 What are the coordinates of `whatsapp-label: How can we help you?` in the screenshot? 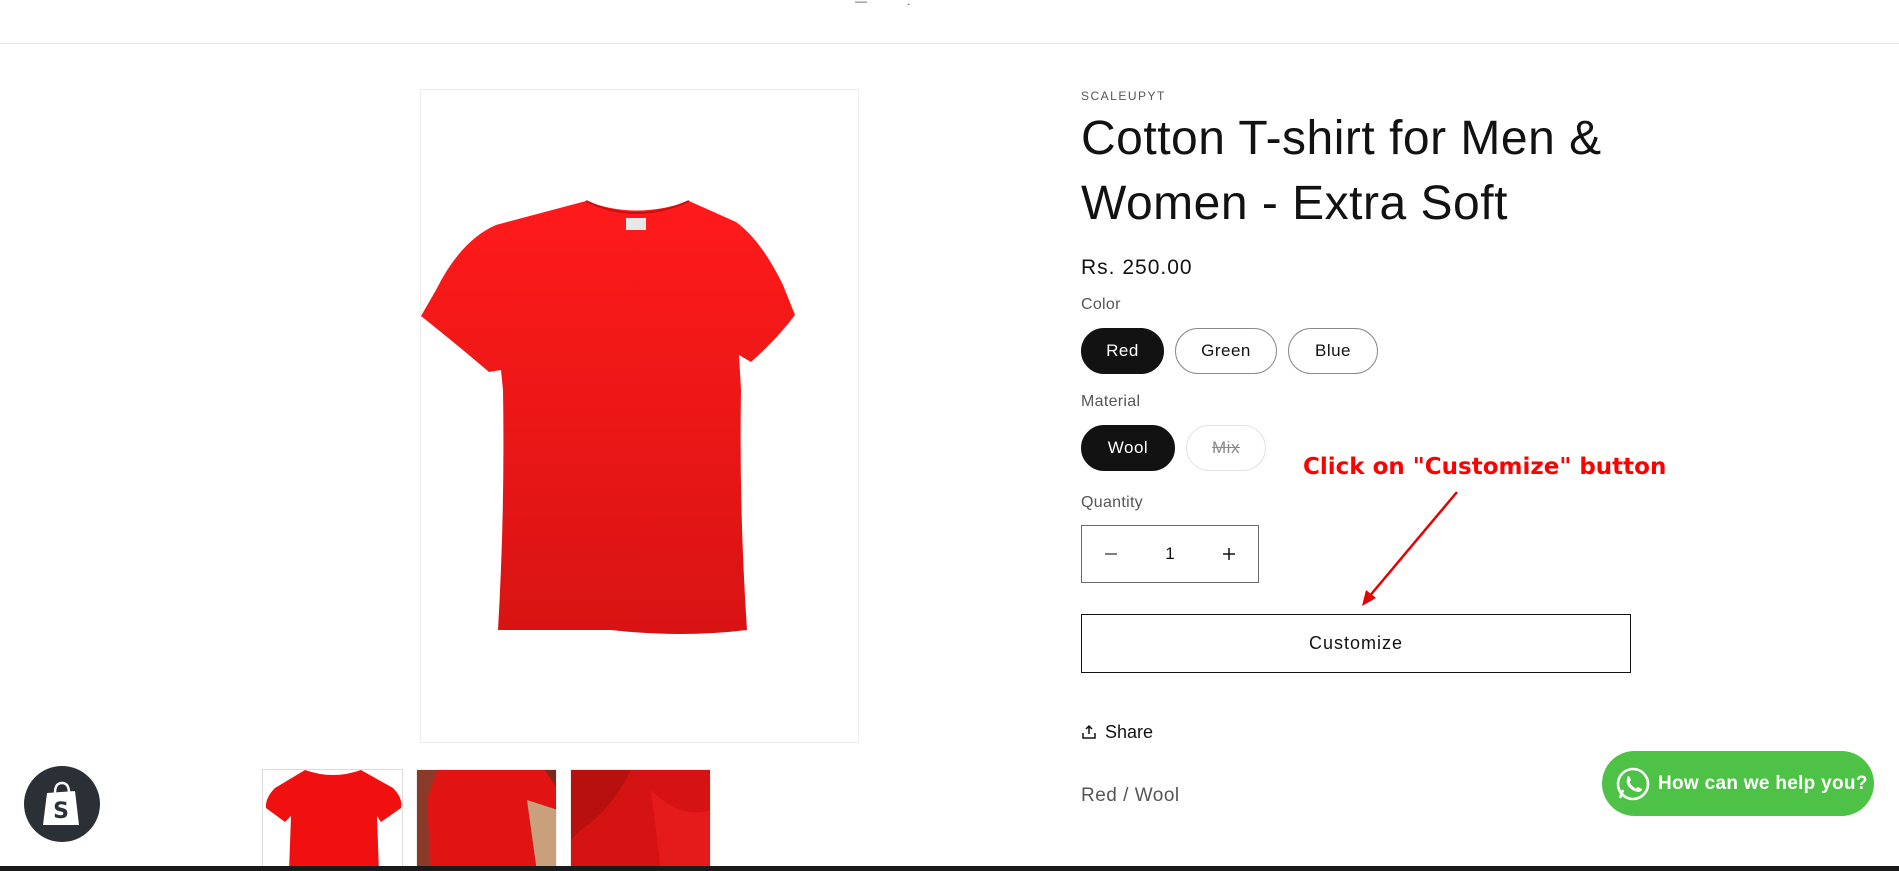 It's located at (1763, 783).